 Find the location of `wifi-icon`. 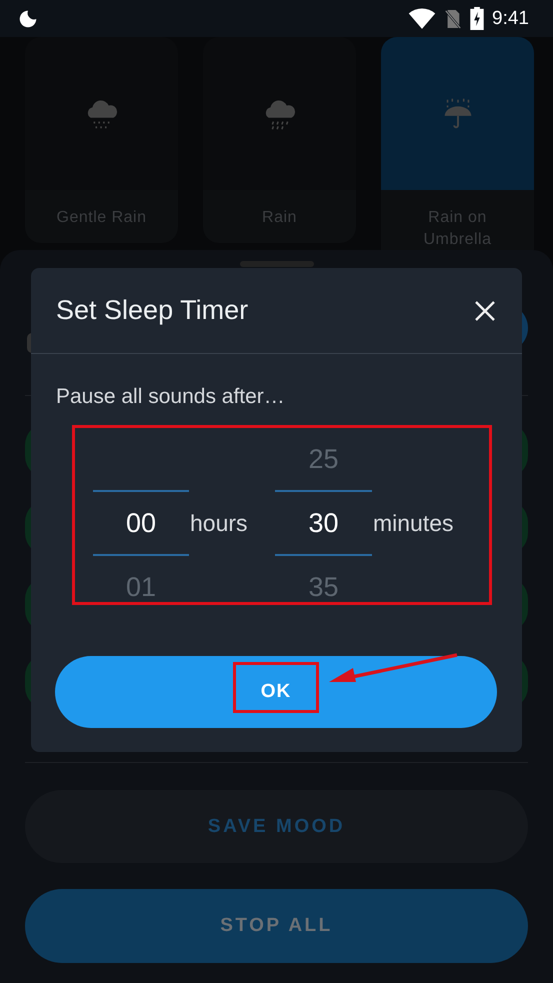

wifi-icon is located at coordinates (422, 19).